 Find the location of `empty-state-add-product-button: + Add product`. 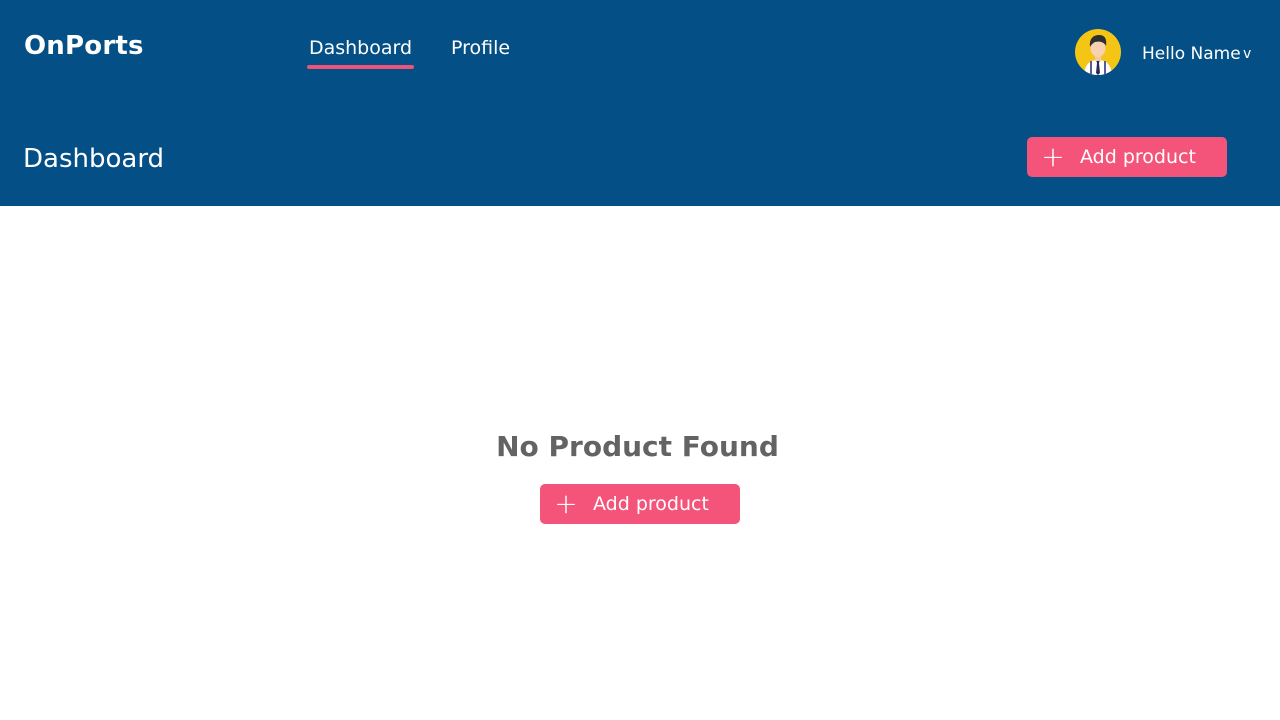

empty-state-add-product-button: + Add product is located at coordinates (640, 504).